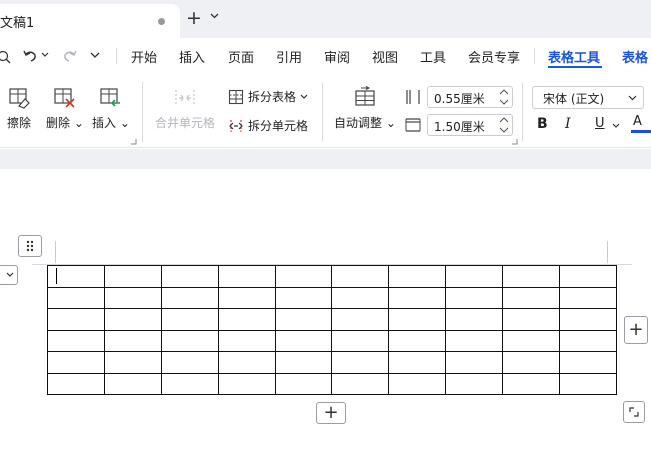 The image size is (651, 459). What do you see at coordinates (433, 56) in the screenshot?
I see `menu-tools: 工具` at bounding box center [433, 56].